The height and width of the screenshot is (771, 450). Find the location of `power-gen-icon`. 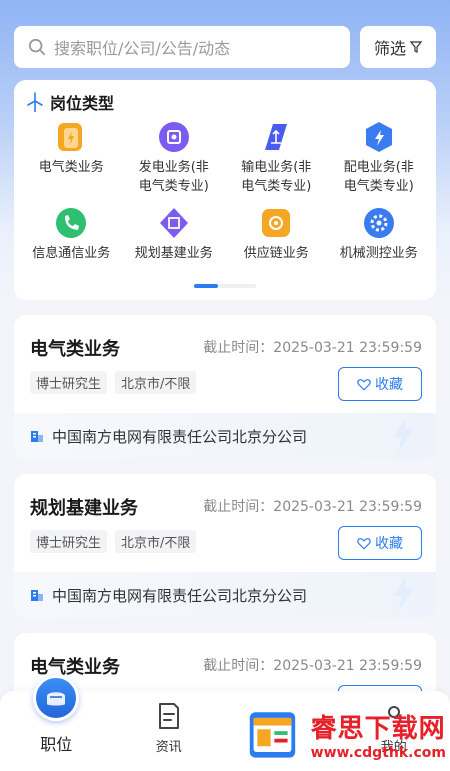

power-gen-icon is located at coordinates (173, 137).